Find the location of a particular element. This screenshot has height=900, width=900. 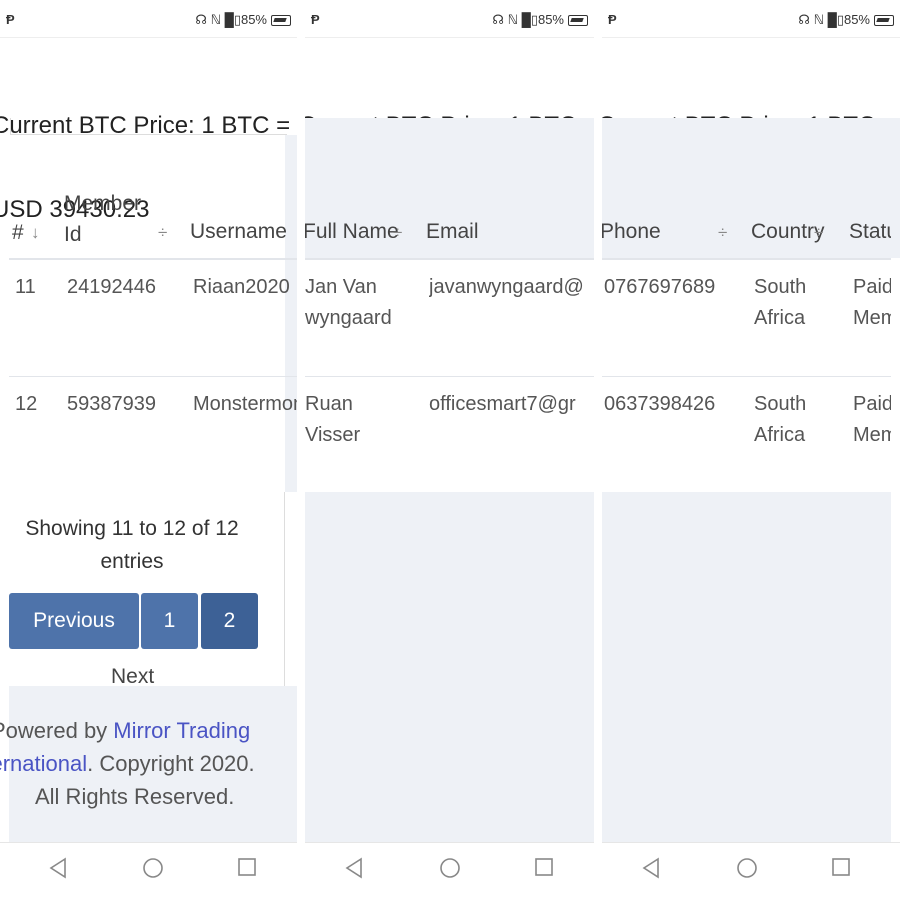

col-header-phone: Phone is located at coordinates (631, 232).